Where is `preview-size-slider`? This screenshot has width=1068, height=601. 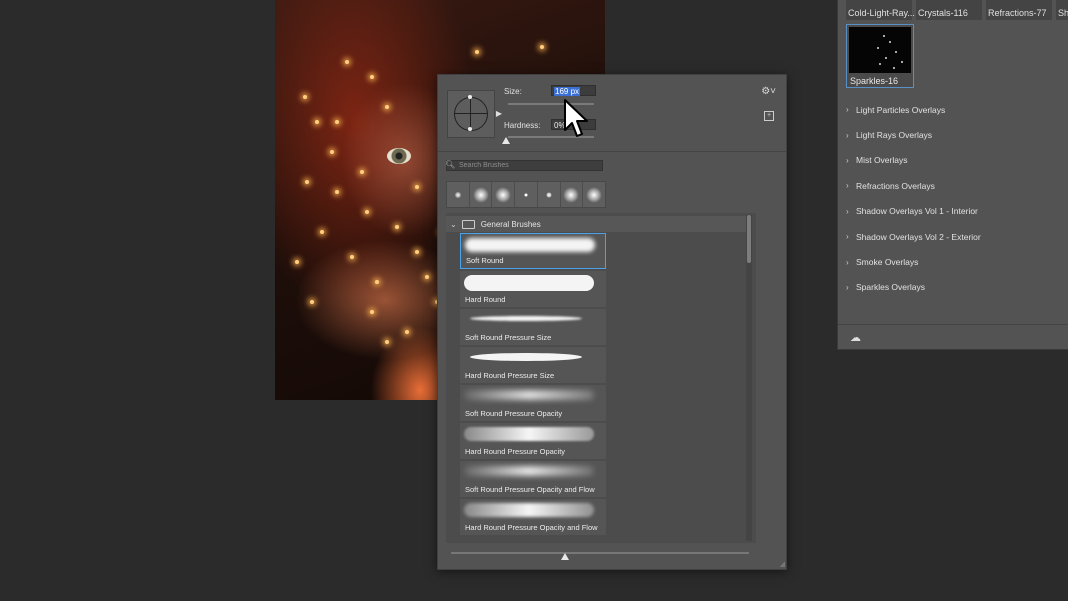
preview-size-slider is located at coordinates (600, 553).